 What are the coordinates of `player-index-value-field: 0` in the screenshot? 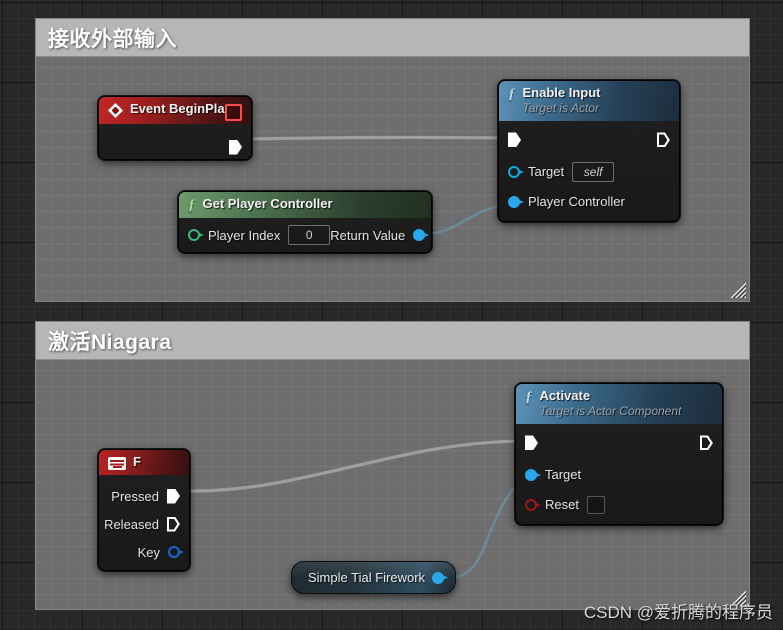 It's located at (309, 235).